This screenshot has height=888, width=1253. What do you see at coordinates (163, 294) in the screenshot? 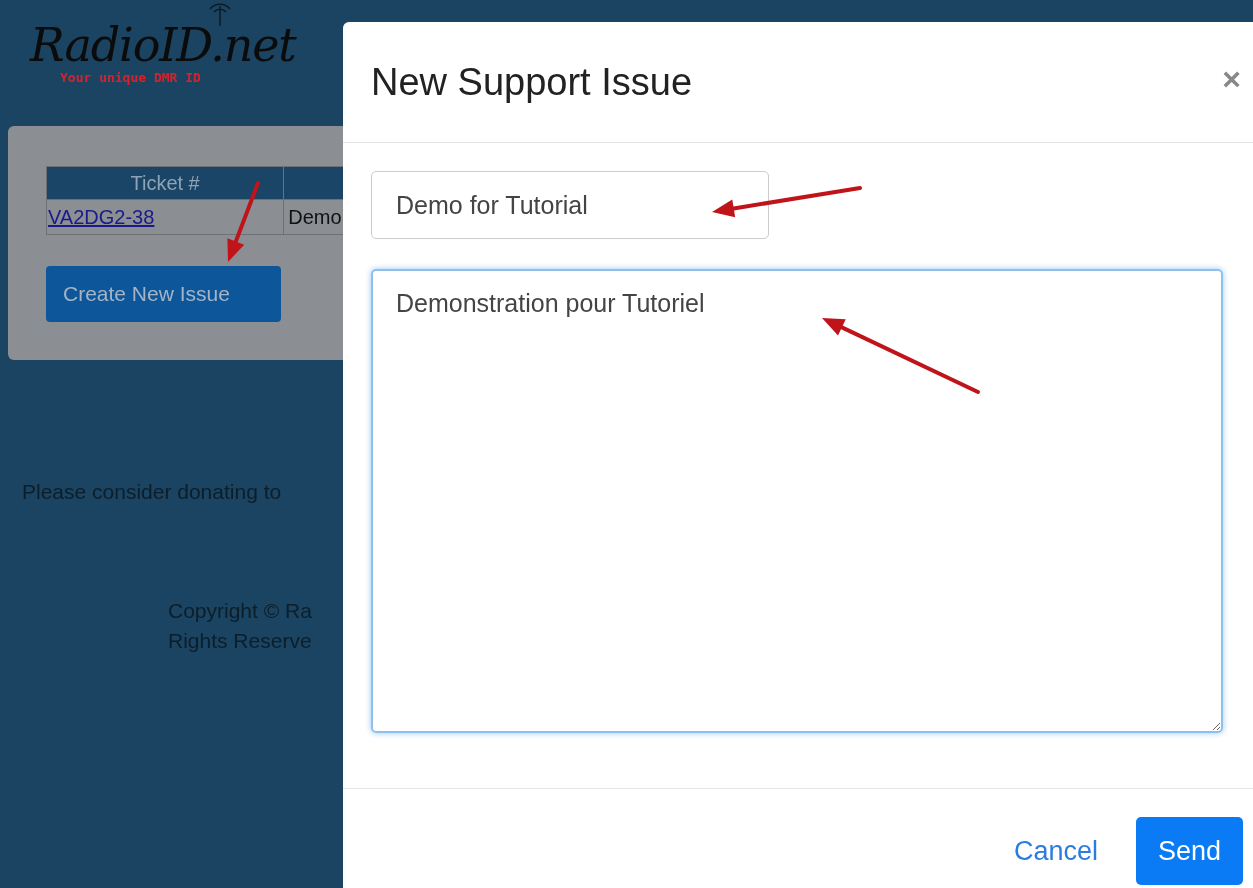
I see `create-issue-button: Create New Issue` at bounding box center [163, 294].